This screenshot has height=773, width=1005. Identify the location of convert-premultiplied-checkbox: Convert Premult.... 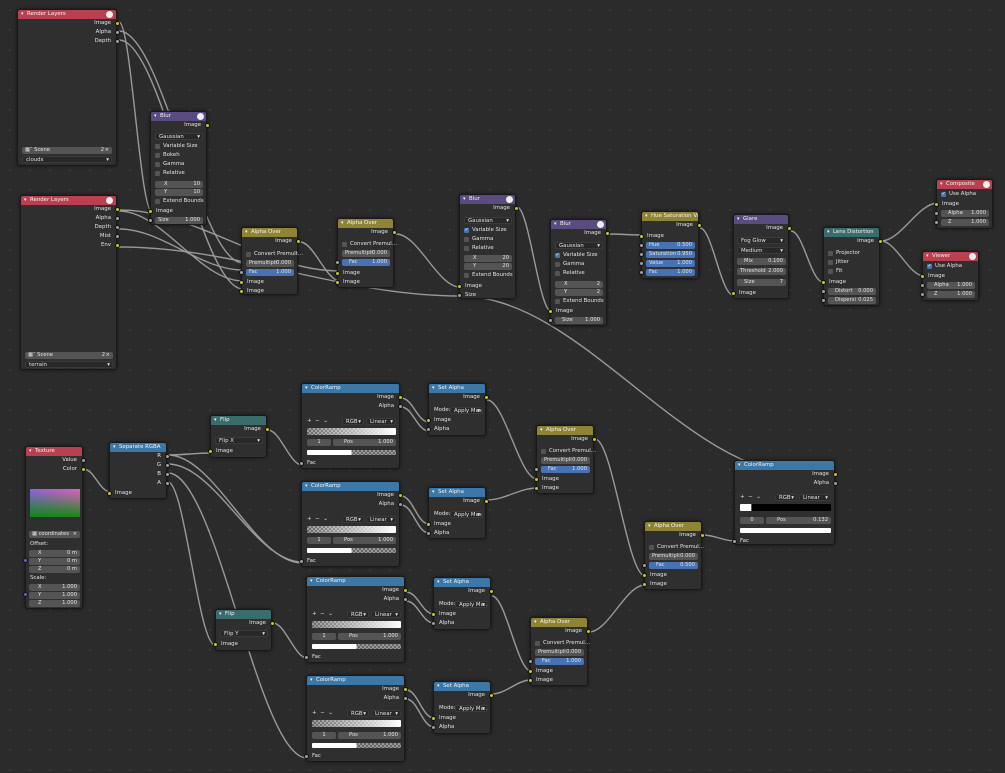
(274, 254).